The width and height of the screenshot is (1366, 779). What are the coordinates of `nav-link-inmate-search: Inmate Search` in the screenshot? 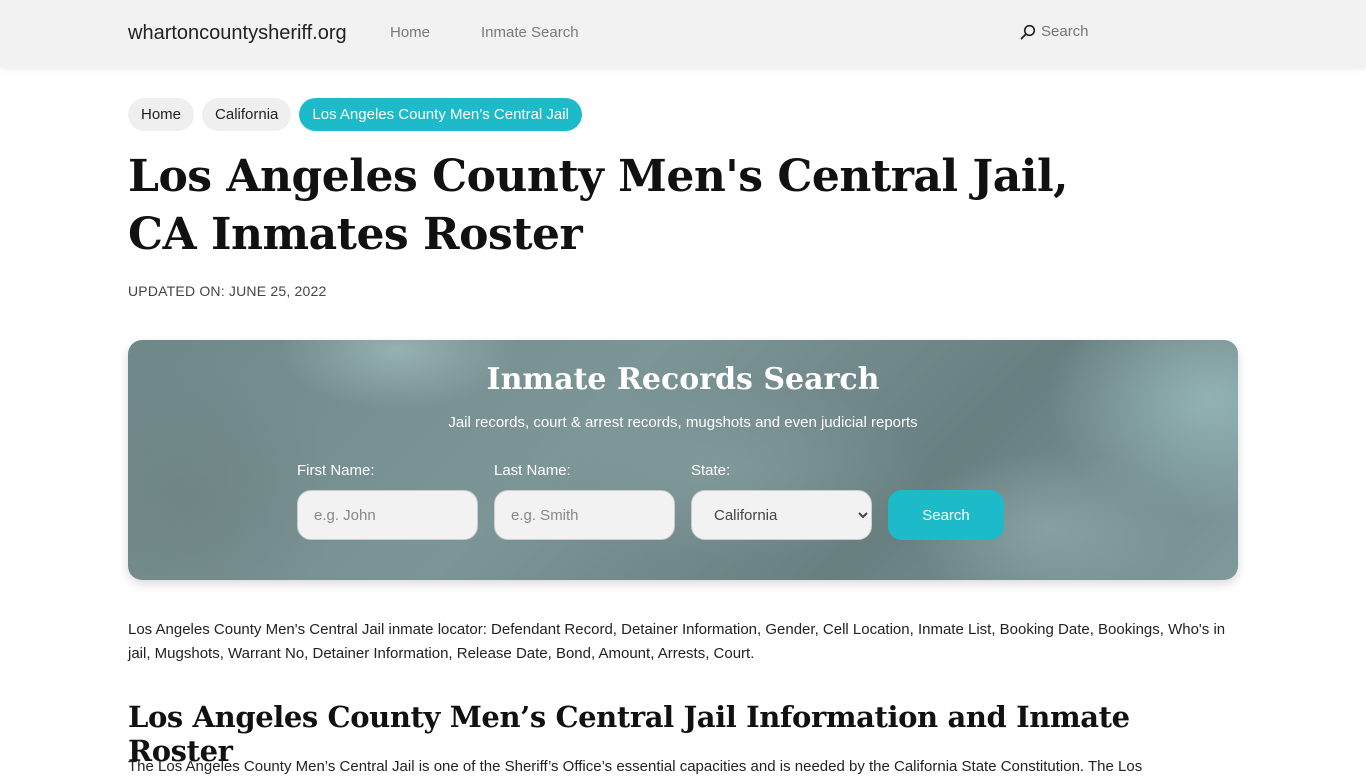 It's located at (530, 32).